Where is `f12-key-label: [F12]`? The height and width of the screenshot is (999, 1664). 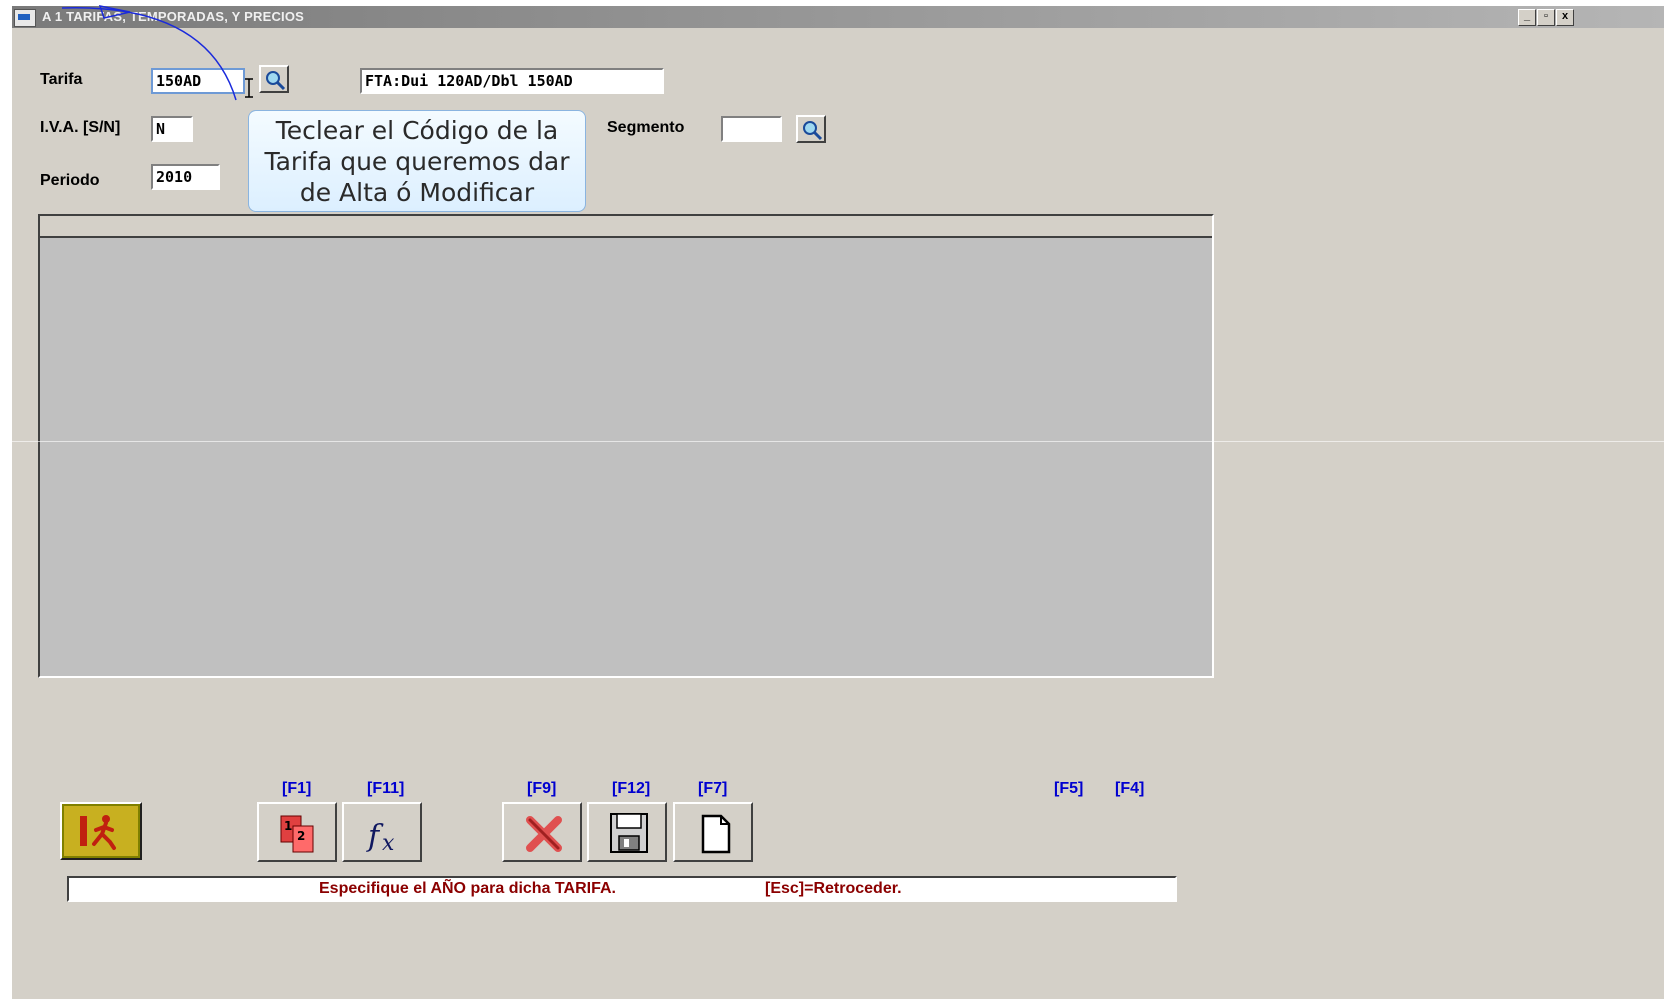 f12-key-label: [F12] is located at coordinates (631, 788).